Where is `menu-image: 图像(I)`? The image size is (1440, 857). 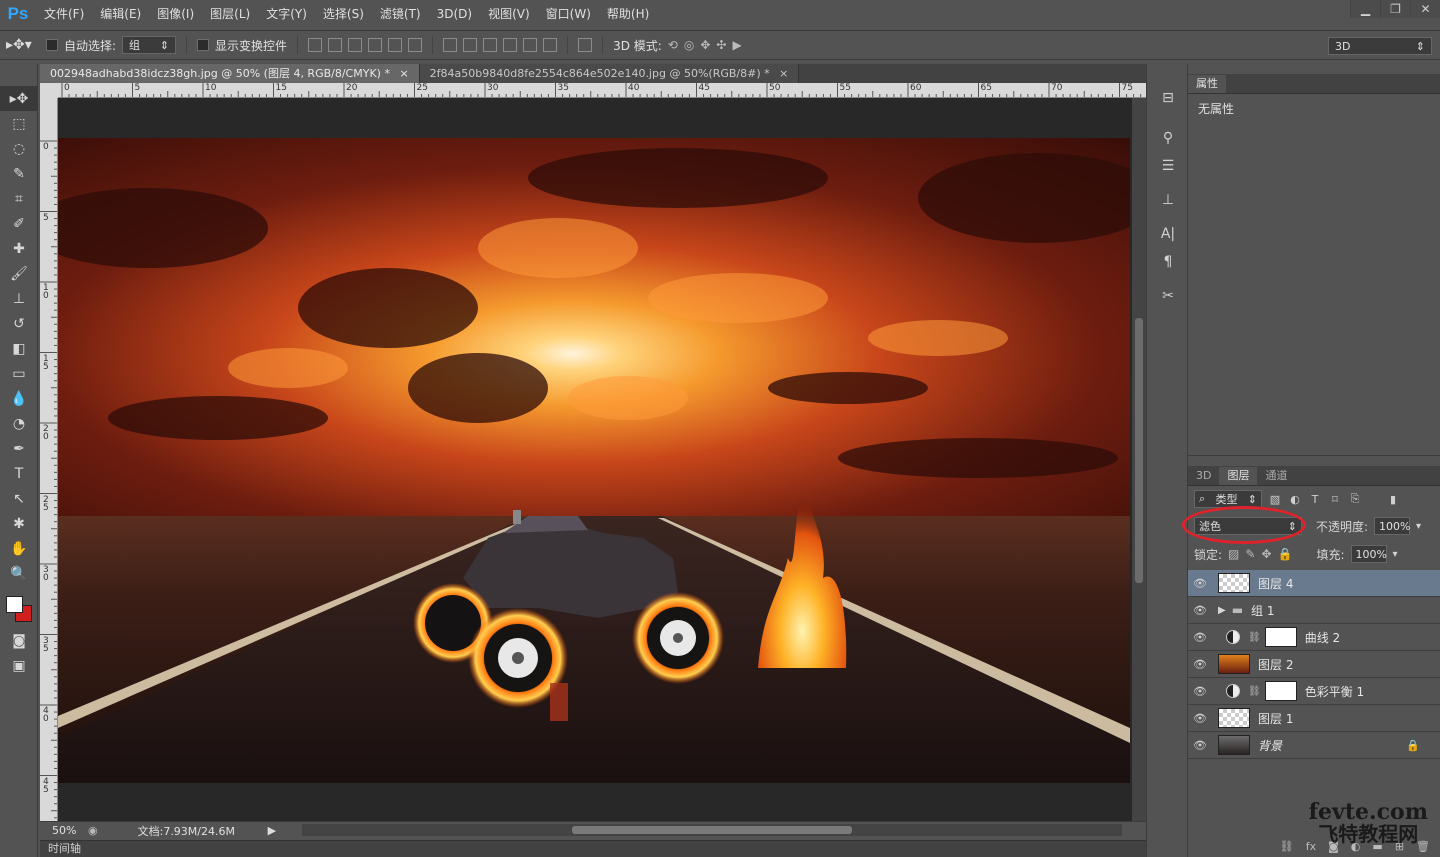
menu-image: 图像(I) is located at coordinates (175, 14).